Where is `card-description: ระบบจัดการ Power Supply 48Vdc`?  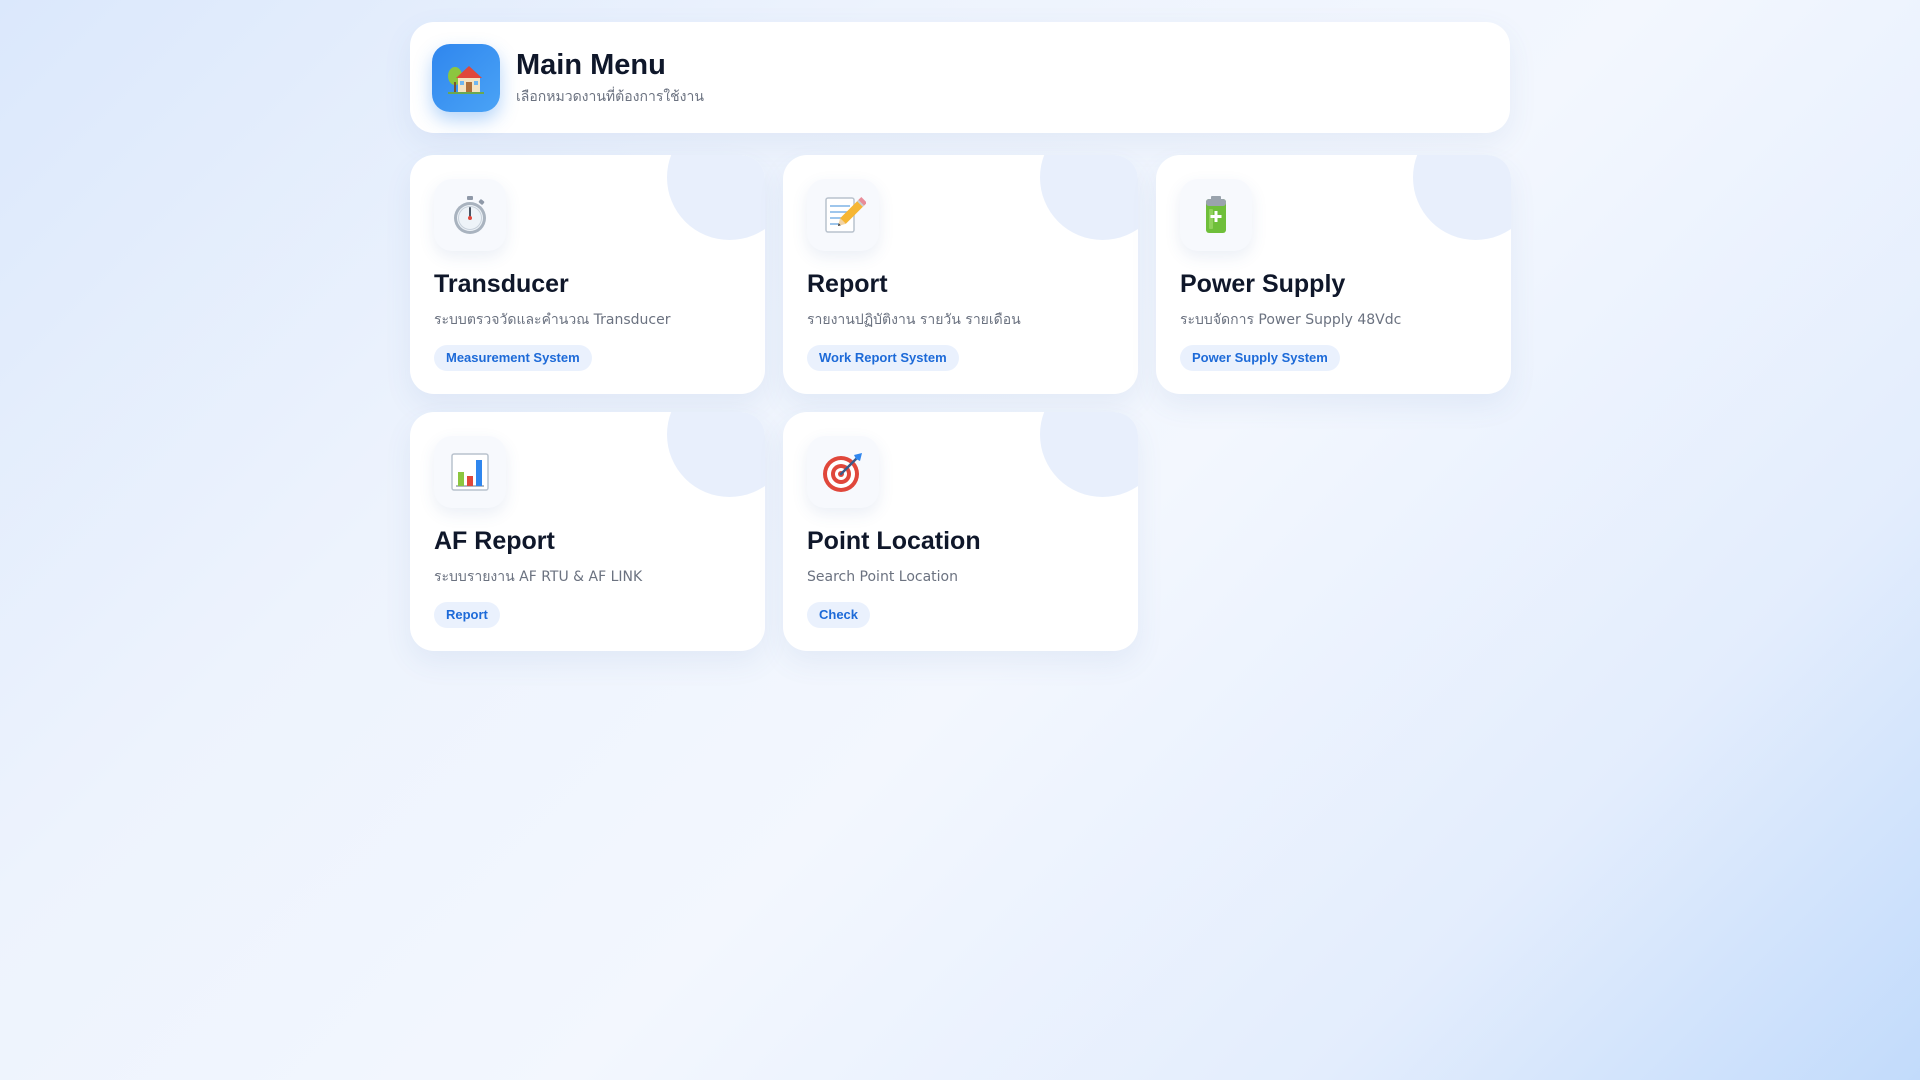 card-description: ระบบจัดการ Power Supply 48Vdc is located at coordinates (1291, 320).